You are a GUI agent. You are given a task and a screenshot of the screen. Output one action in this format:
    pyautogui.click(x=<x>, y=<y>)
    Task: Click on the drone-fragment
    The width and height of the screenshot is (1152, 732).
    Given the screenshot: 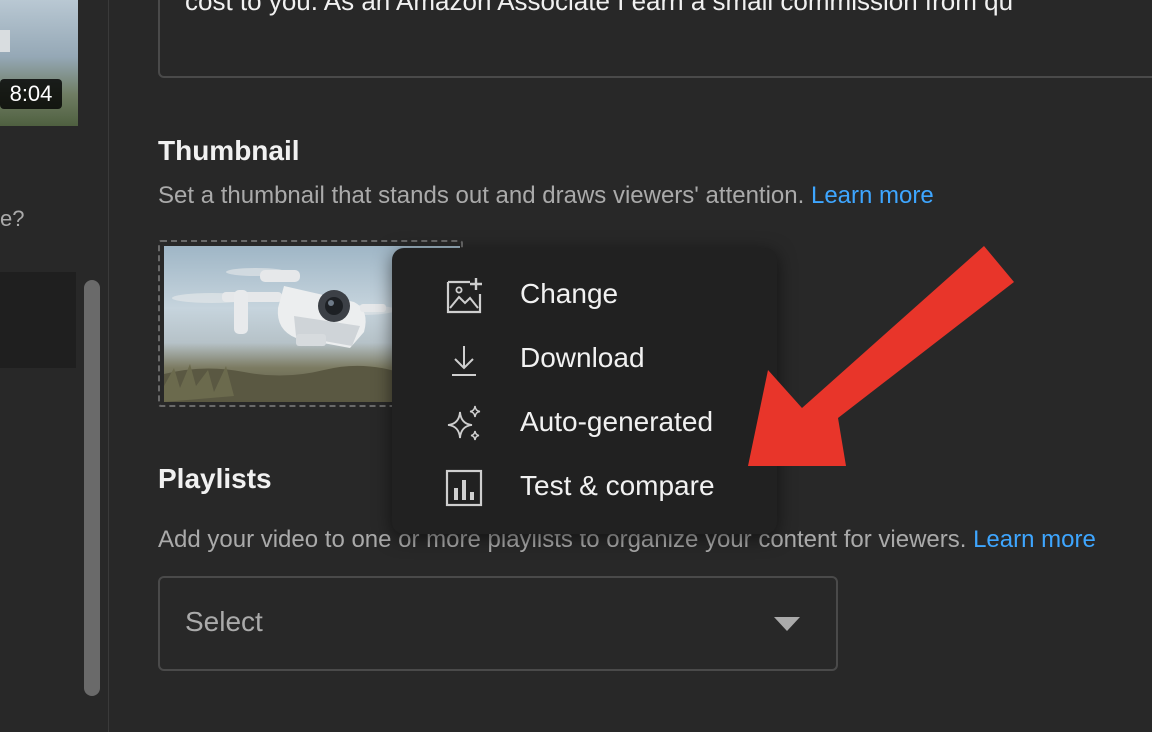 What is the action you would take?
    pyautogui.click(x=5, y=41)
    